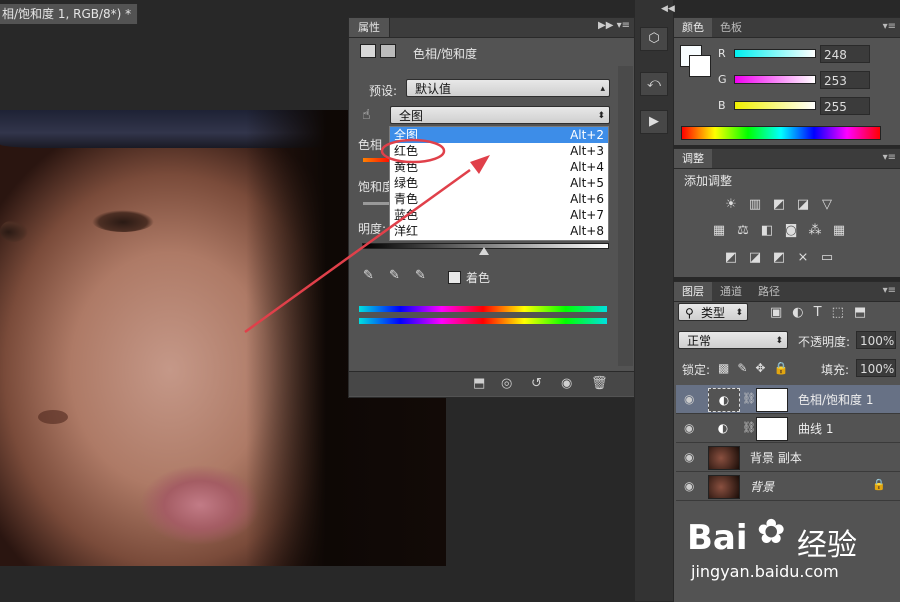  What do you see at coordinates (743, 231) in the screenshot?
I see `color-balance-icon: ⚖` at bounding box center [743, 231].